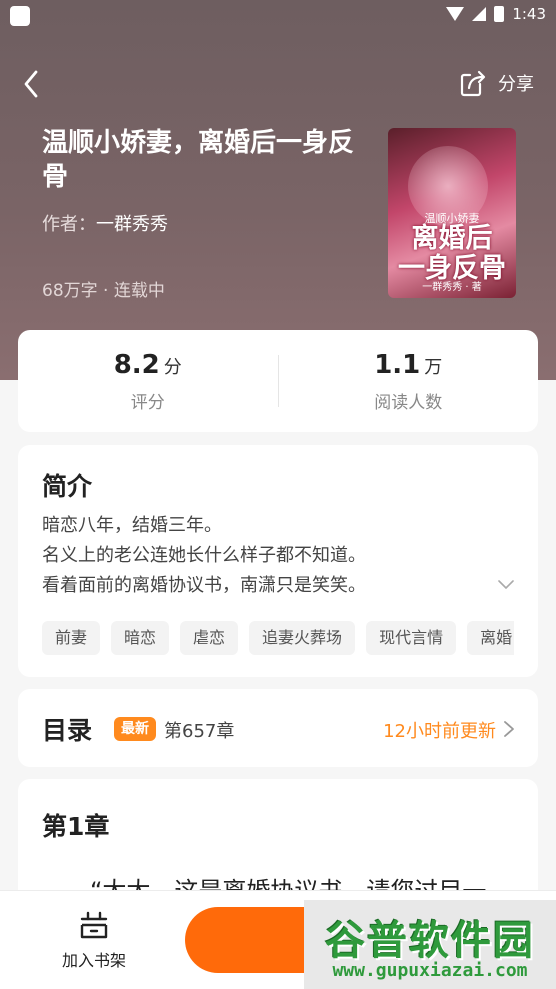 The width and height of the screenshot is (556, 989). What do you see at coordinates (408, 402) in the screenshot?
I see `readers-label: 阅读人数` at bounding box center [408, 402].